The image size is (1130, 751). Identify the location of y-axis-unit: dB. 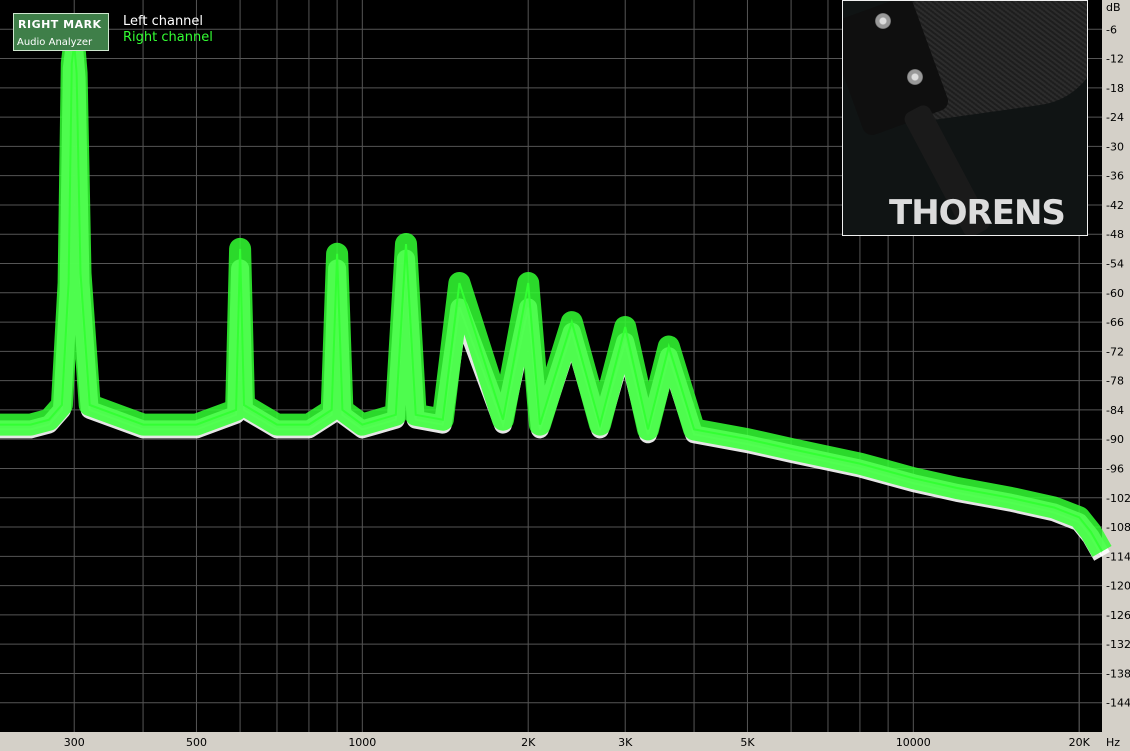
(1113, 7).